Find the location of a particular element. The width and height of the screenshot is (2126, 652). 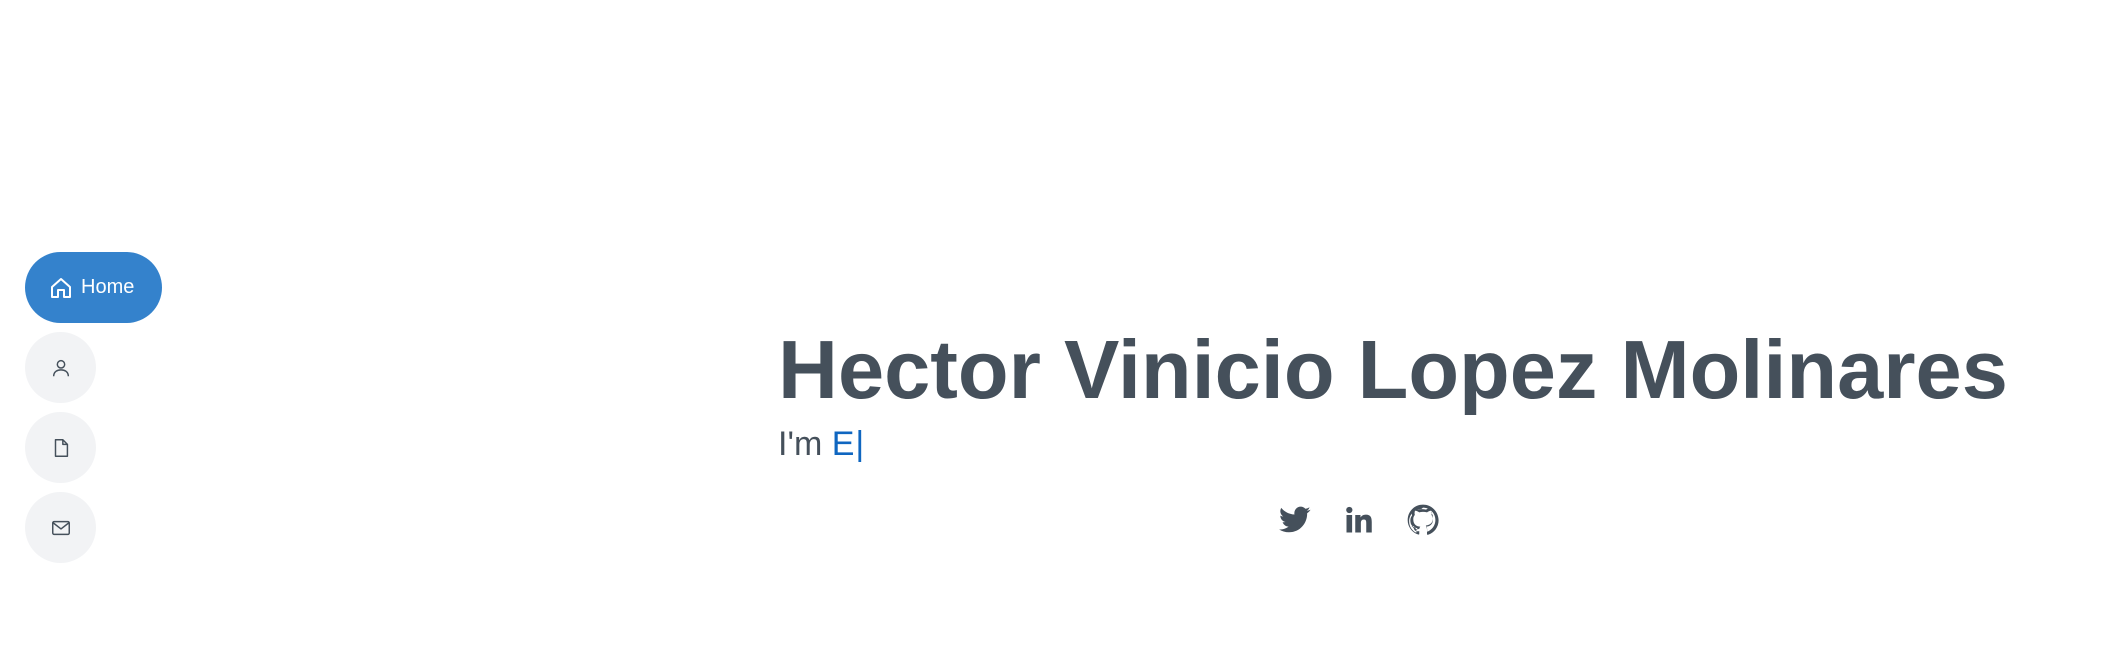

nav-item-contact is located at coordinates (60, 527).